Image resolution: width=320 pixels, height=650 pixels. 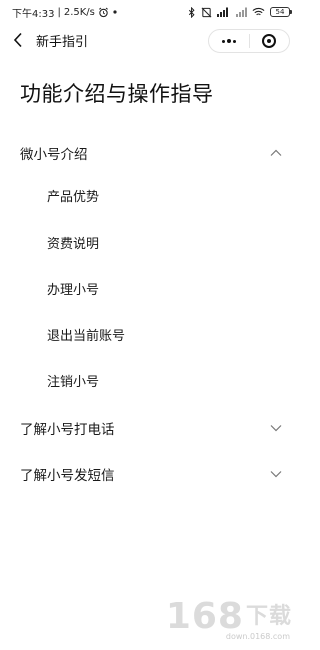 I want to click on sub-item-apply-number: 办理小号, so click(x=73, y=288).